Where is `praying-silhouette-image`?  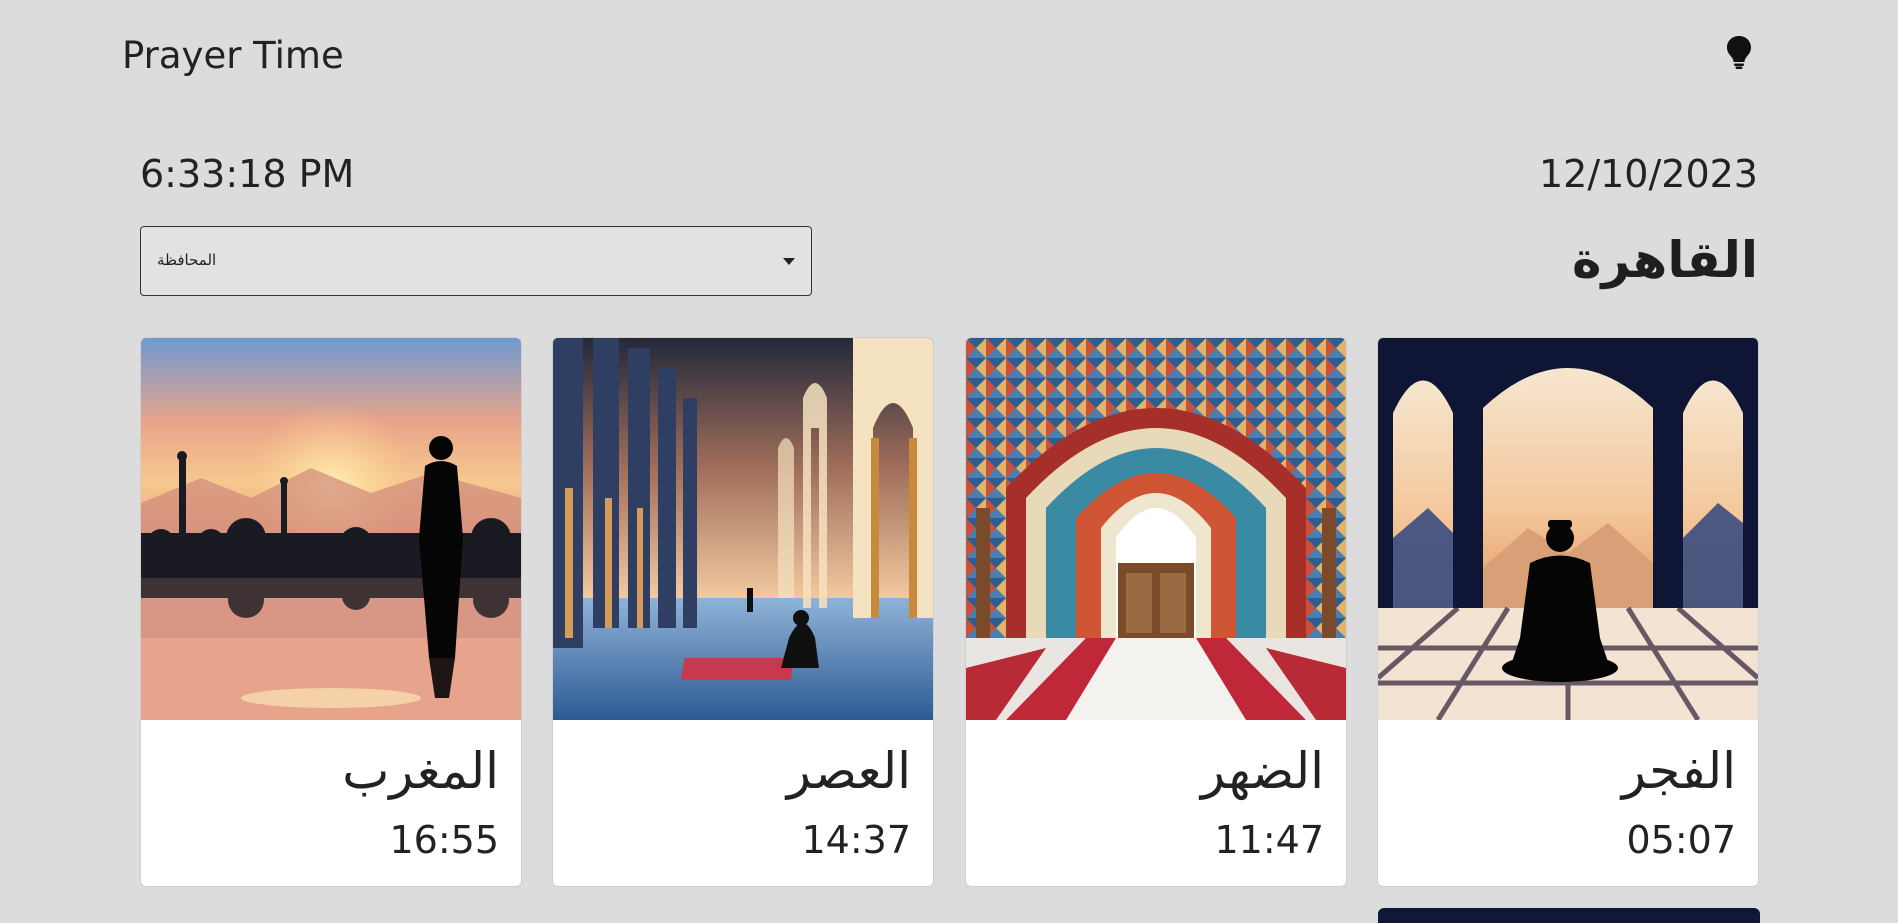
praying-silhouette-image is located at coordinates (1568, 529).